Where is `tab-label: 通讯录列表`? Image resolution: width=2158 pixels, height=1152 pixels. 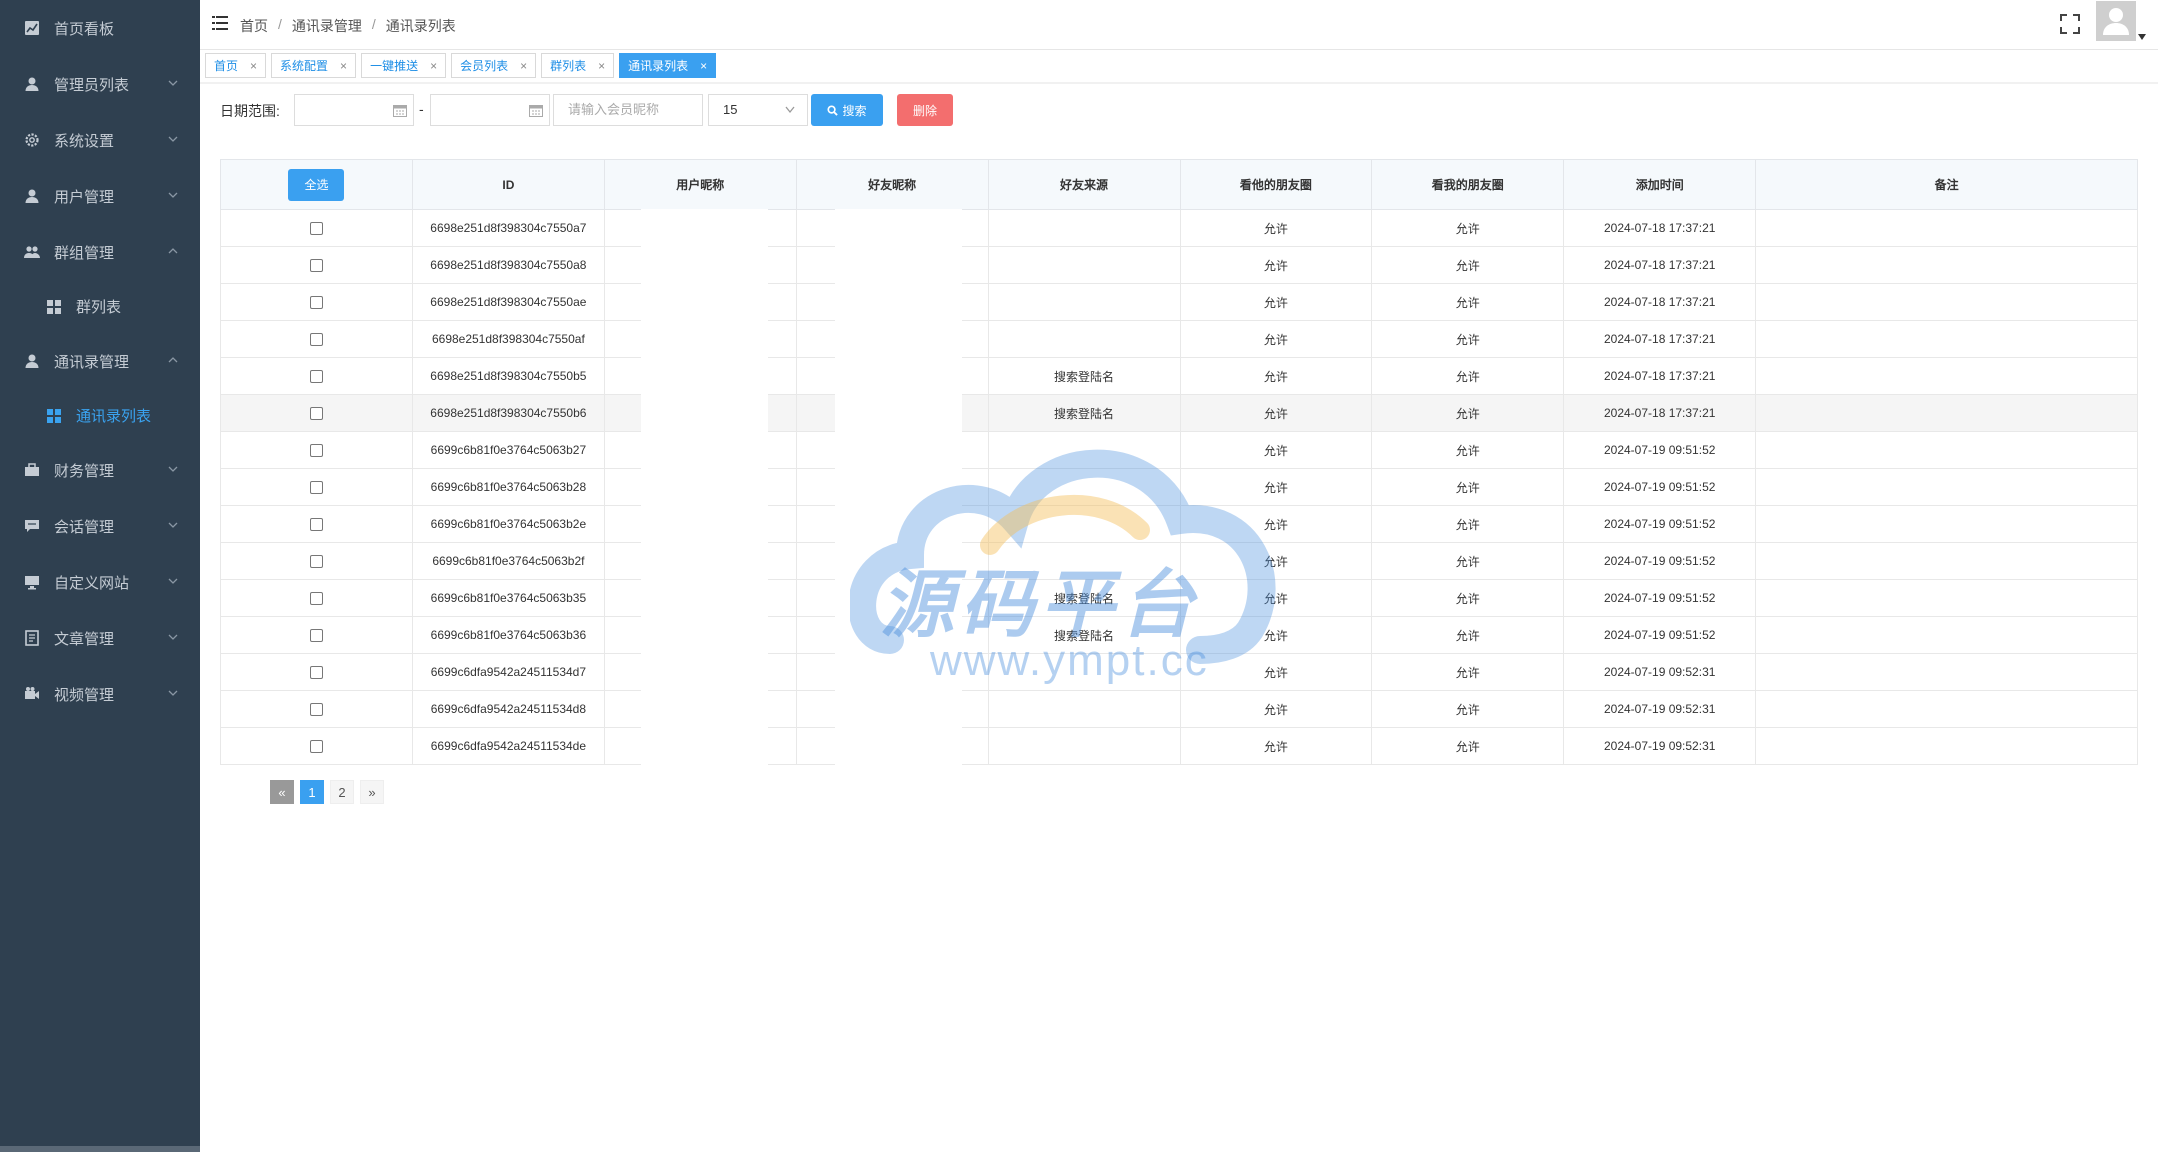
tab-label: 通讯录列表 is located at coordinates (658, 66).